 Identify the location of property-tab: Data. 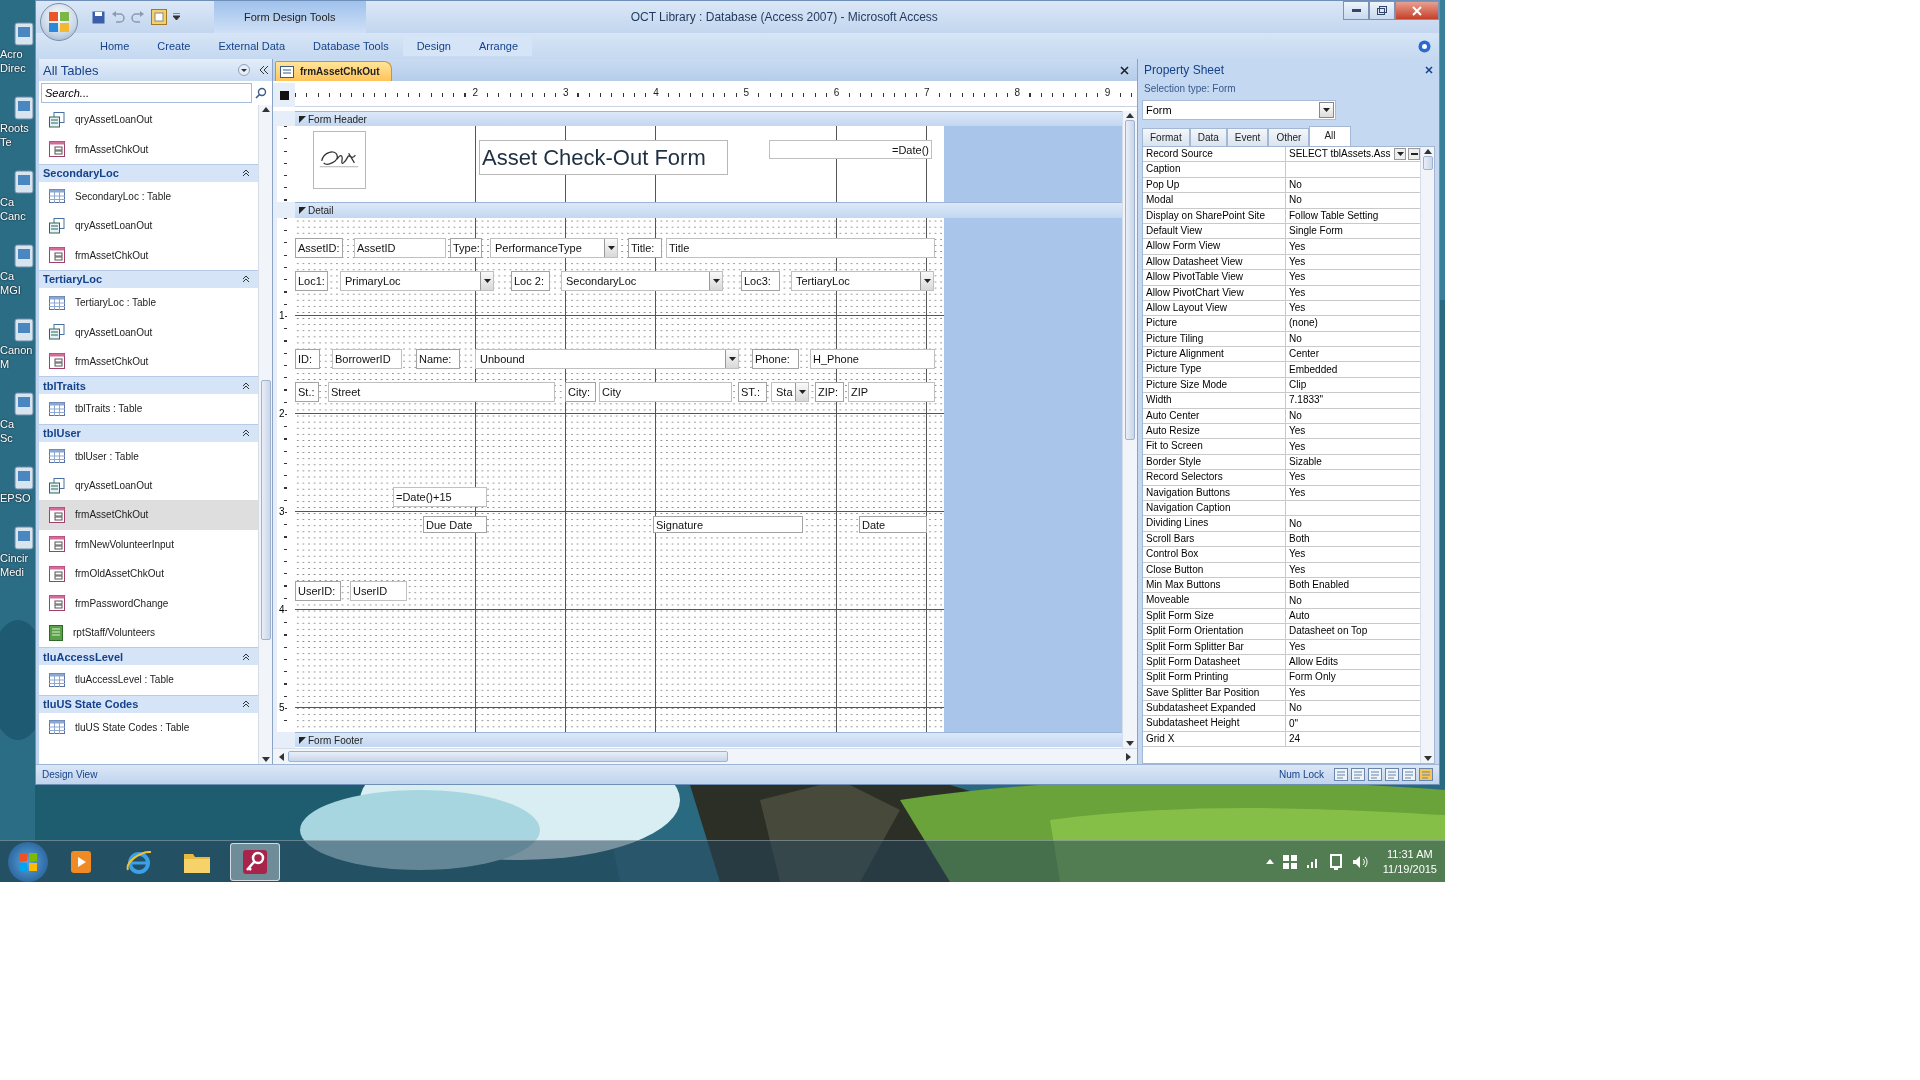
(1208, 137).